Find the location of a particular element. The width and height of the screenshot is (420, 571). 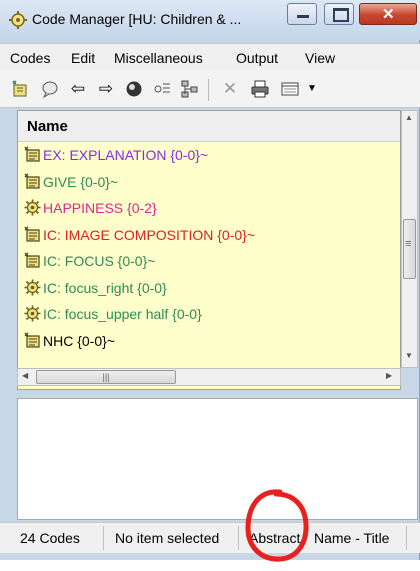

scroll-up-icon: ▲ is located at coordinates (409, 117).